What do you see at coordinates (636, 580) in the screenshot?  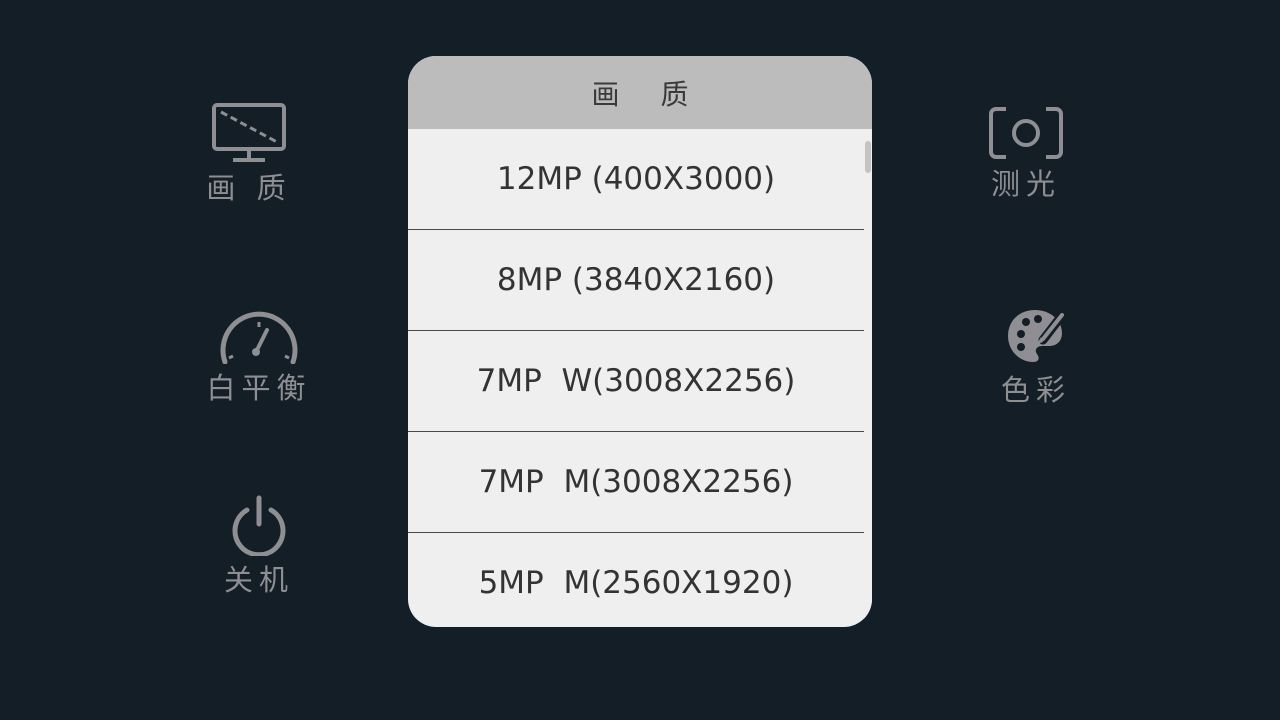 I see `resolution-option-5mp-m: 5MP M(2560X1920)` at bounding box center [636, 580].